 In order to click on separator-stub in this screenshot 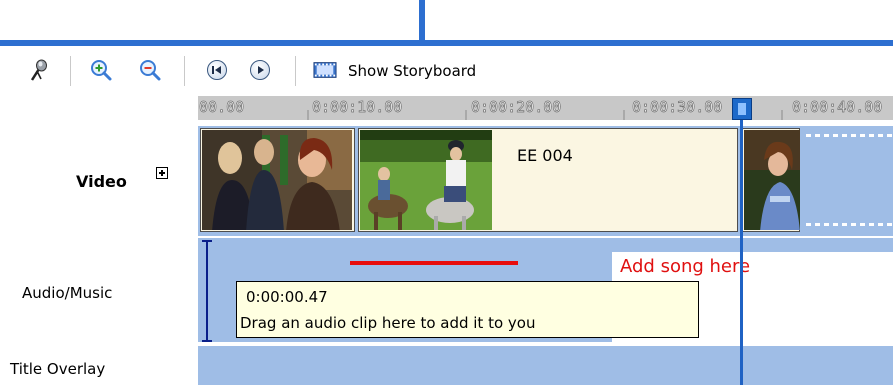, I will do `click(422, 22)`.